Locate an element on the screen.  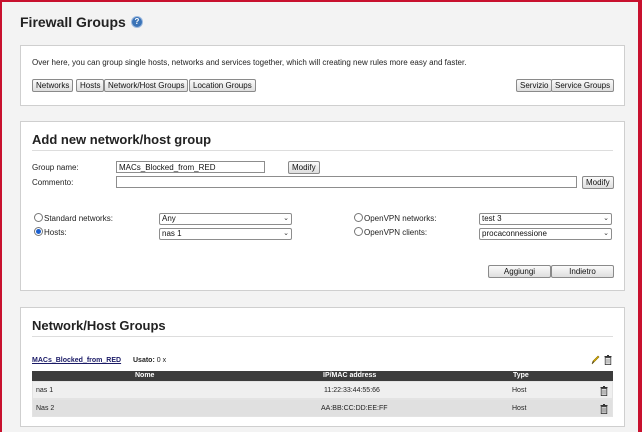
network-host-groups-button: Network/Host Groups is located at coordinates (146, 85).